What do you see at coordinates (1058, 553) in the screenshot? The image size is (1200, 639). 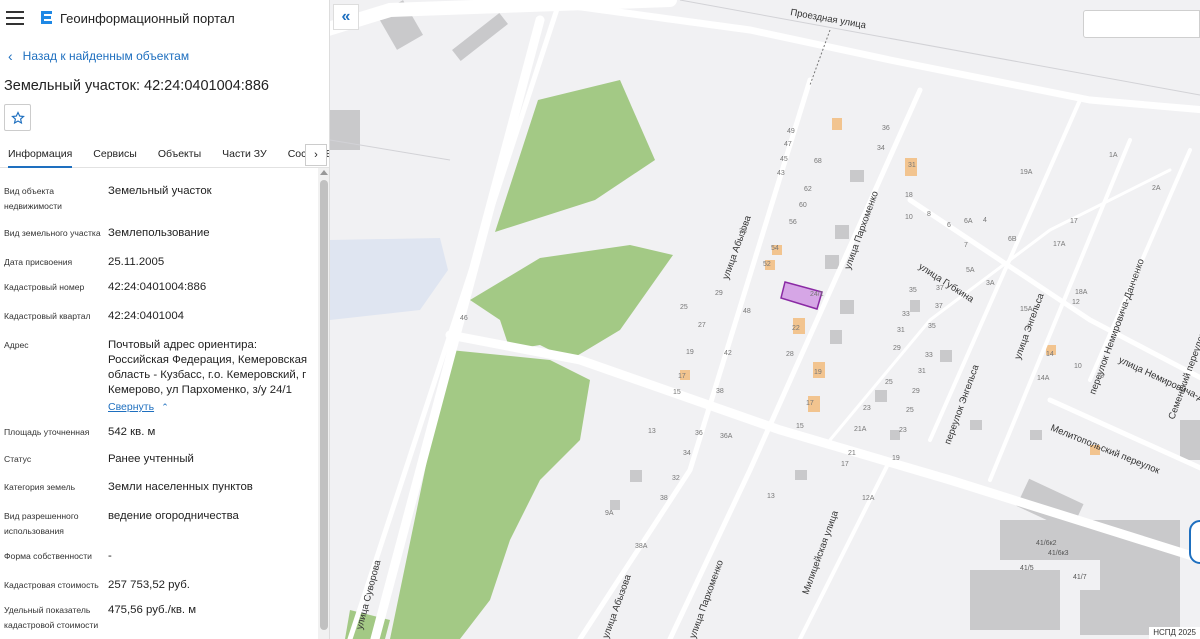 I see `svg-text: 41/6к3` at bounding box center [1058, 553].